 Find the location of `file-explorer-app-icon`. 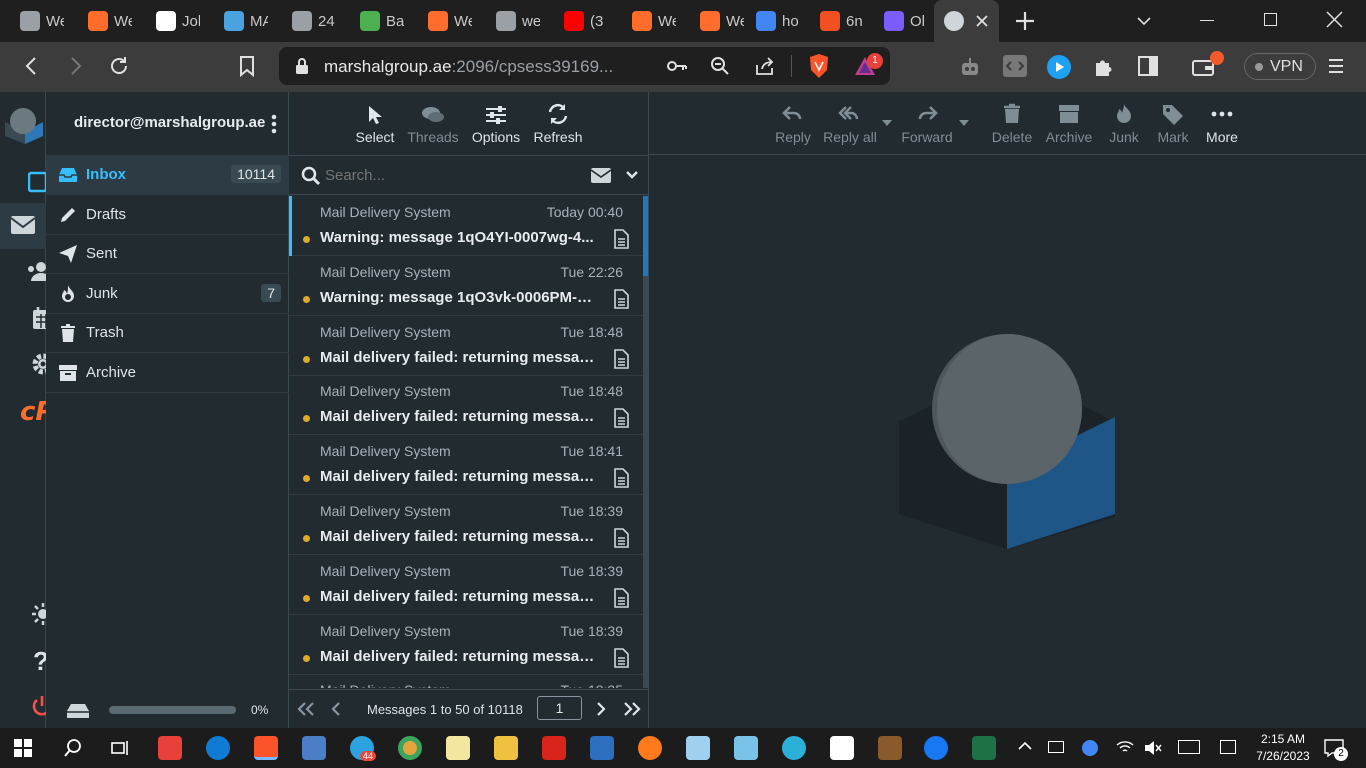

file-explorer-app-icon is located at coordinates (506, 748).